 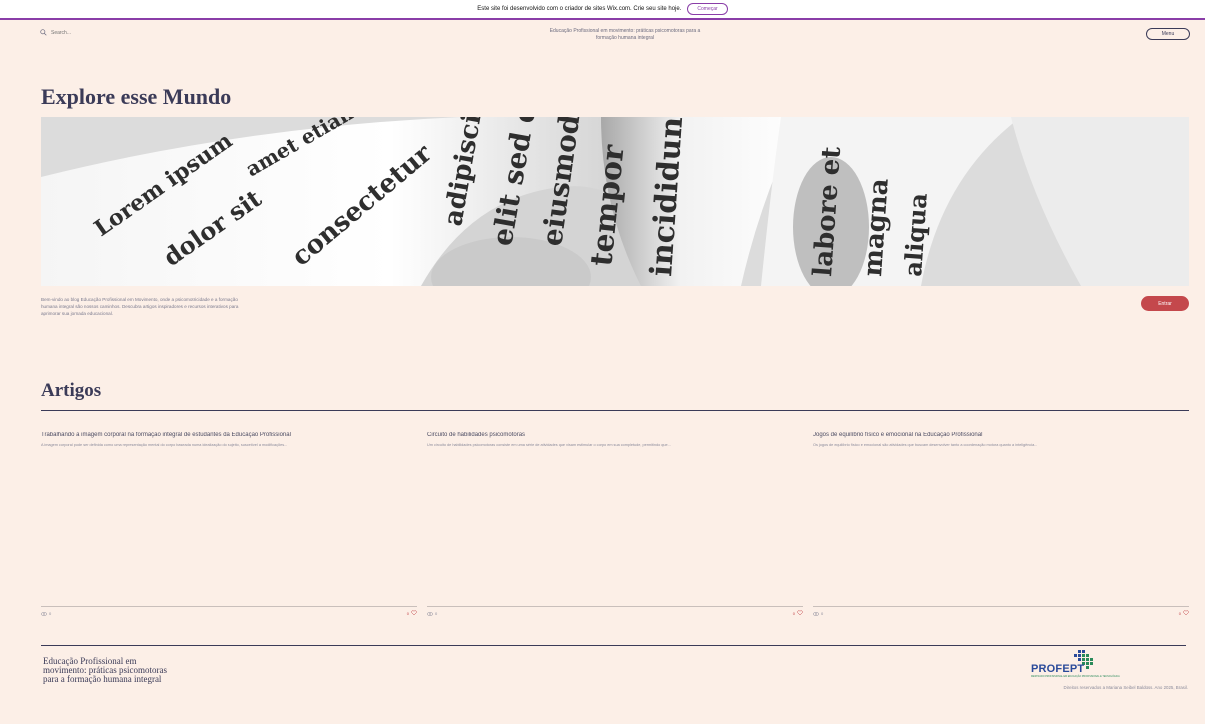 What do you see at coordinates (615, 410) in the screenshot?
I see `articles-divider` at bounding box center [615, 410].